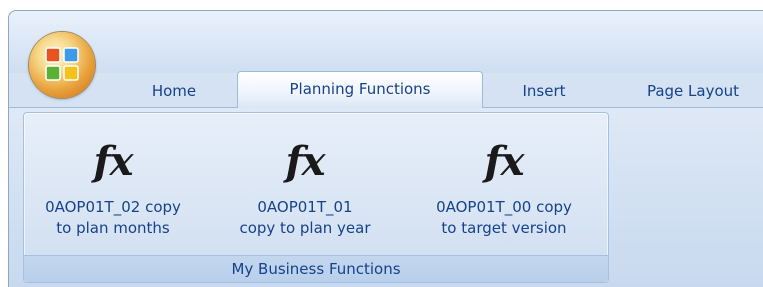 Image resolution: width=763 pixels, height=287 pixels. Describe the element at coordinates (360, 89) in the screenshot. I see `tab-planning-functions: Planning Functions` at that location.